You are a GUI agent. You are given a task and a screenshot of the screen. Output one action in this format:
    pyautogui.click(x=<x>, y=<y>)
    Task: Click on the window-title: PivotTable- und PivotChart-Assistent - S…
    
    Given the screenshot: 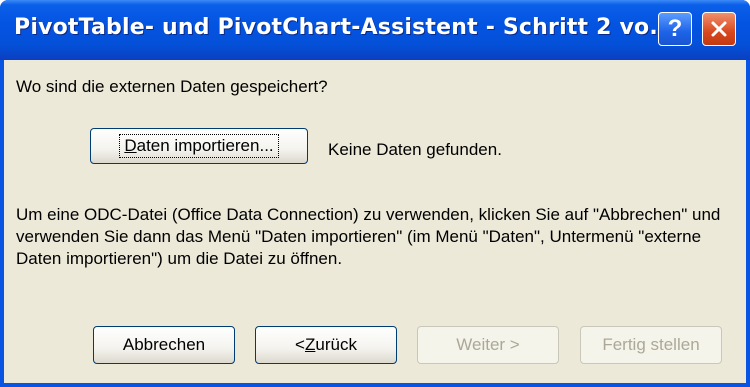 What is the action you would take?
    pyautogui.click(x=345, y=27)
    